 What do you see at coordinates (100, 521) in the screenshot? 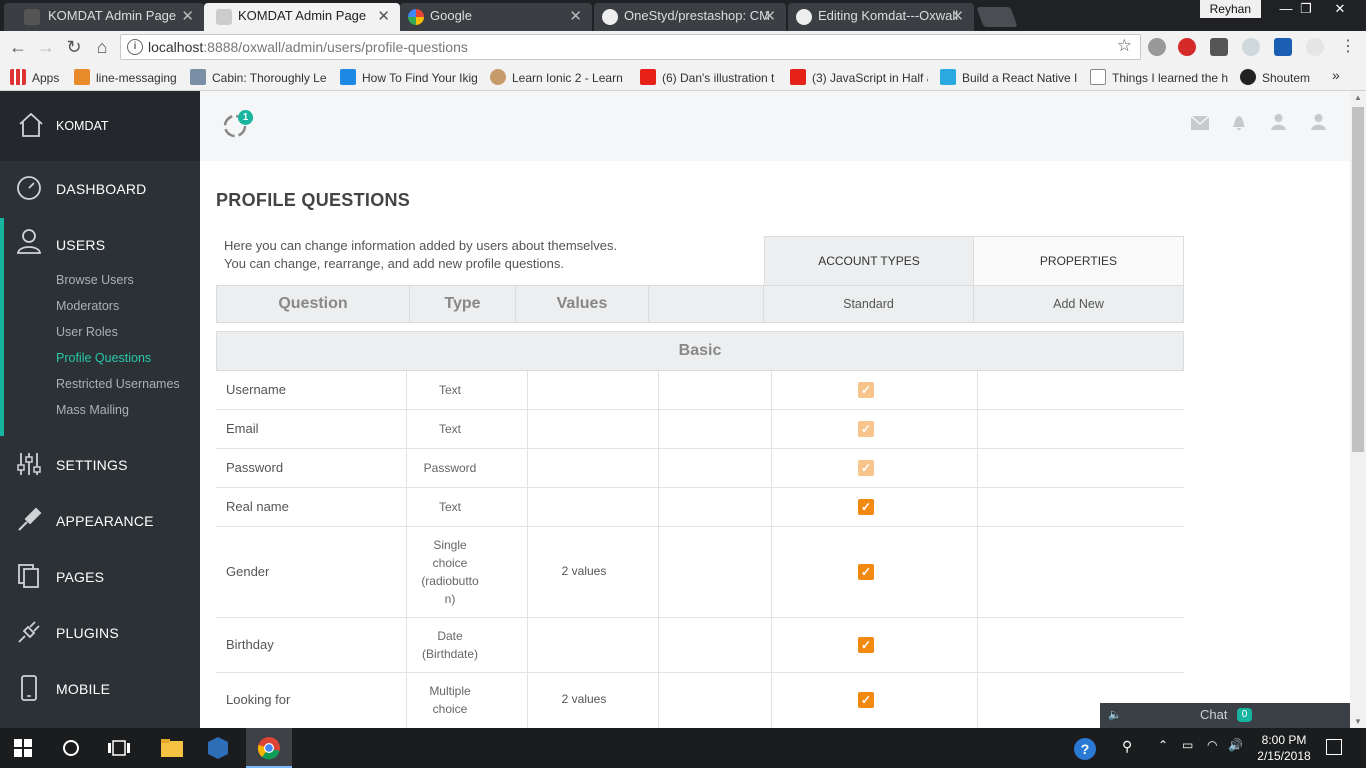
I see `sidebar-item-appearance: APPEARANCE` at bounding box center [100, 521].